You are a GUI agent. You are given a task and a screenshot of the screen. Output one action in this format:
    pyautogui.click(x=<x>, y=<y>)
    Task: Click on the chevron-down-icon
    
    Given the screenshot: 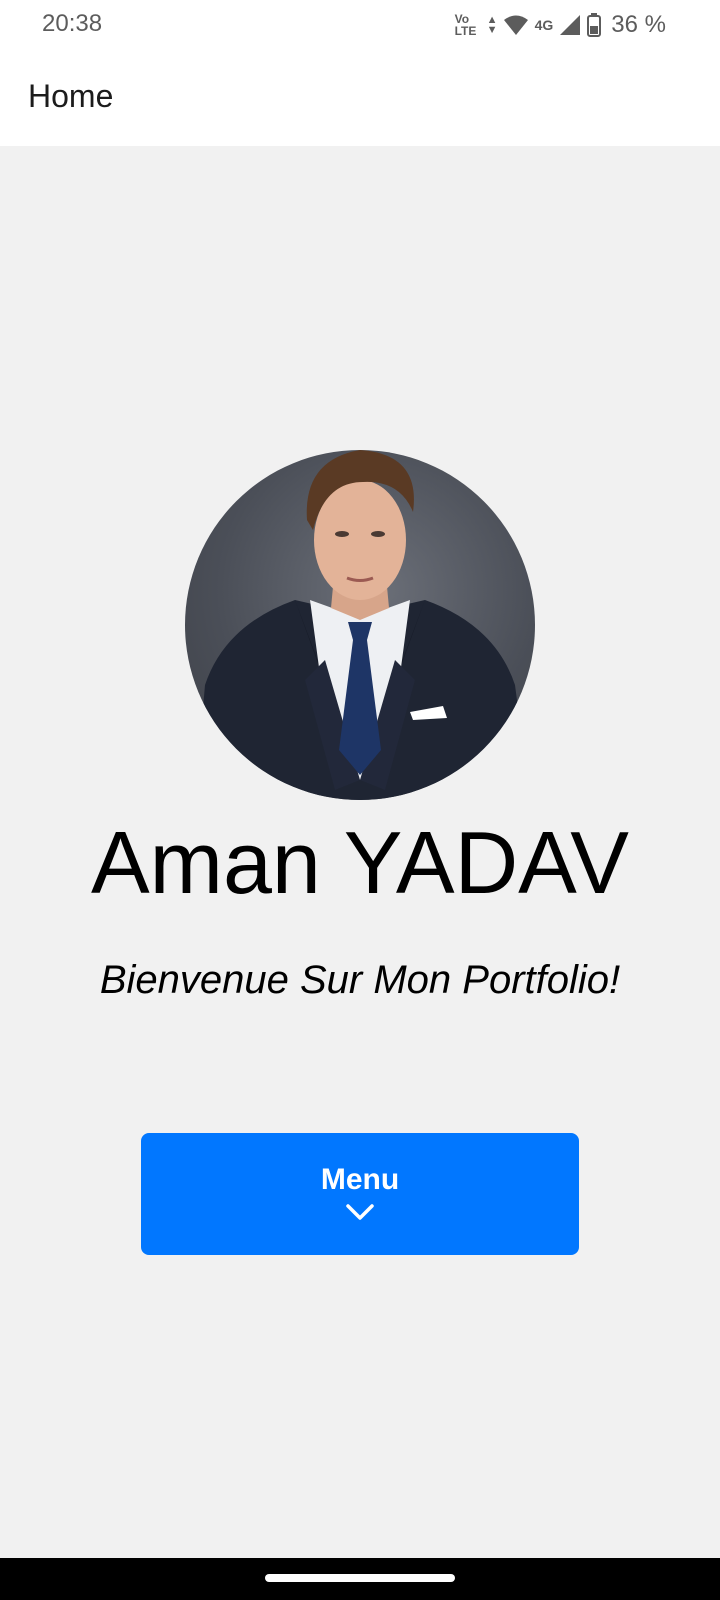 What is the action you would take?
    pyautogui.click(x=360, y=1212)
    